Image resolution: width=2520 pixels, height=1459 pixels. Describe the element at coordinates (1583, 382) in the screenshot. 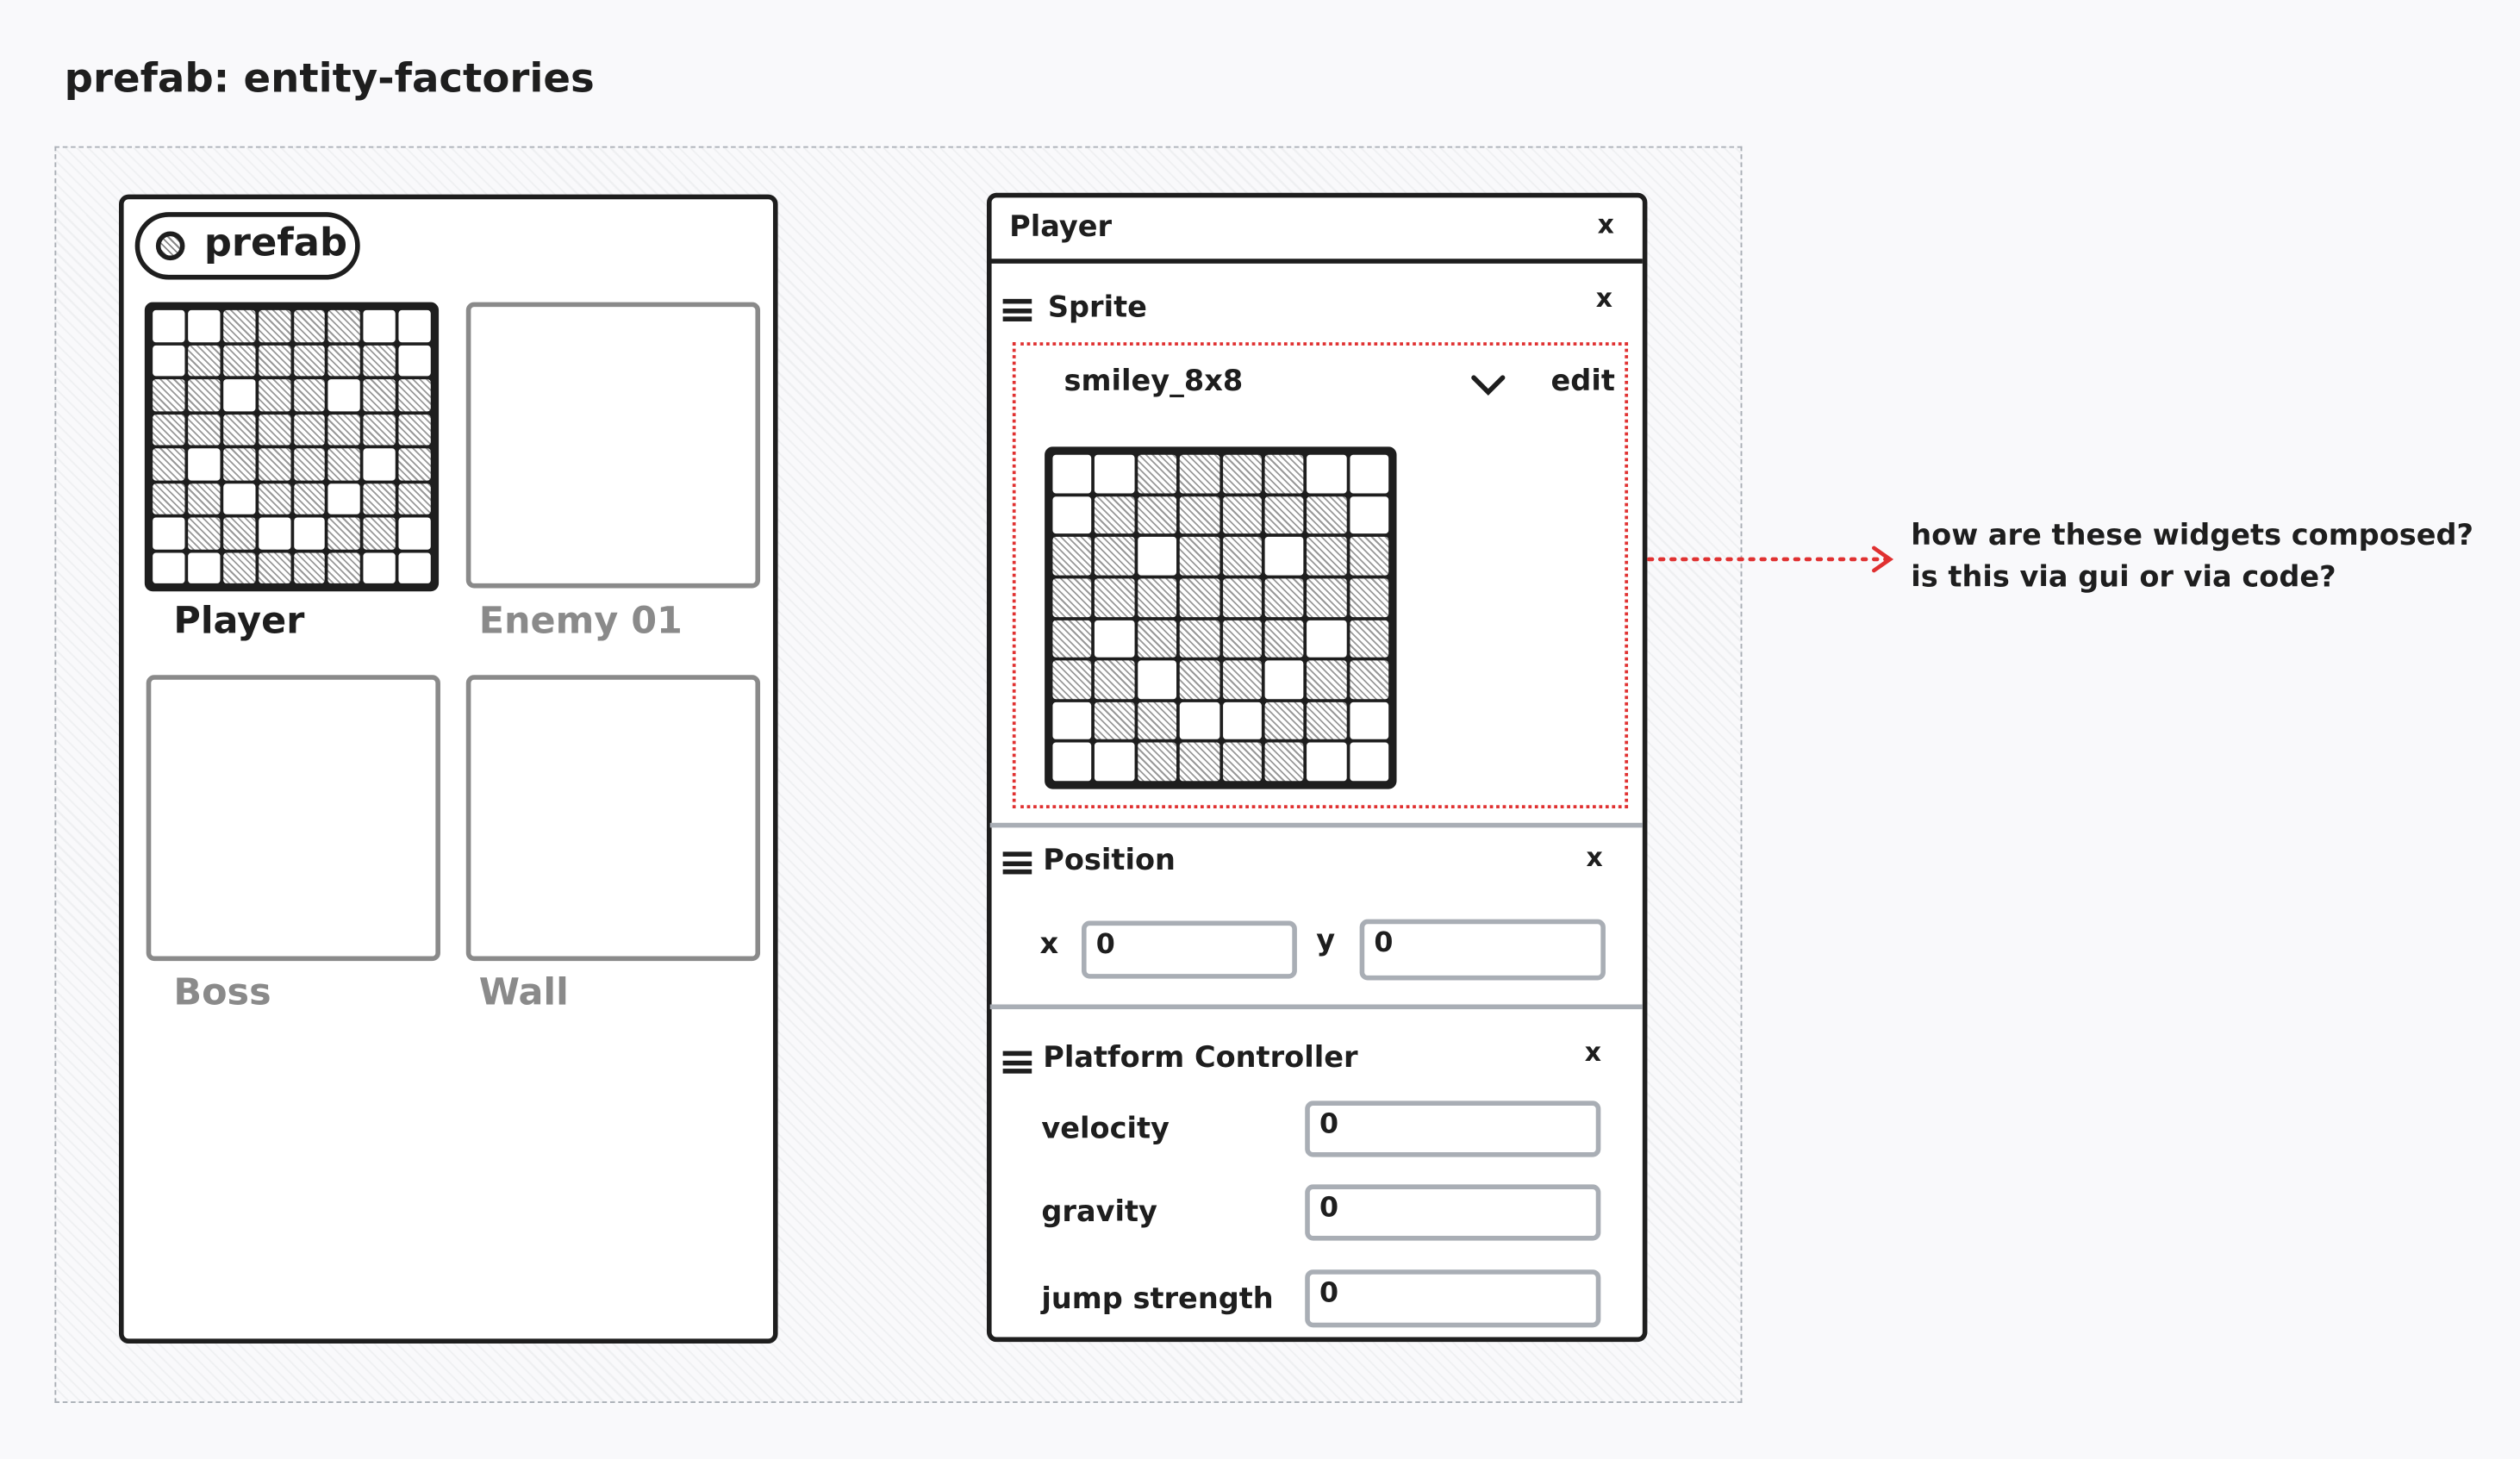

I see `edit-sprite-button: edit` at that location.